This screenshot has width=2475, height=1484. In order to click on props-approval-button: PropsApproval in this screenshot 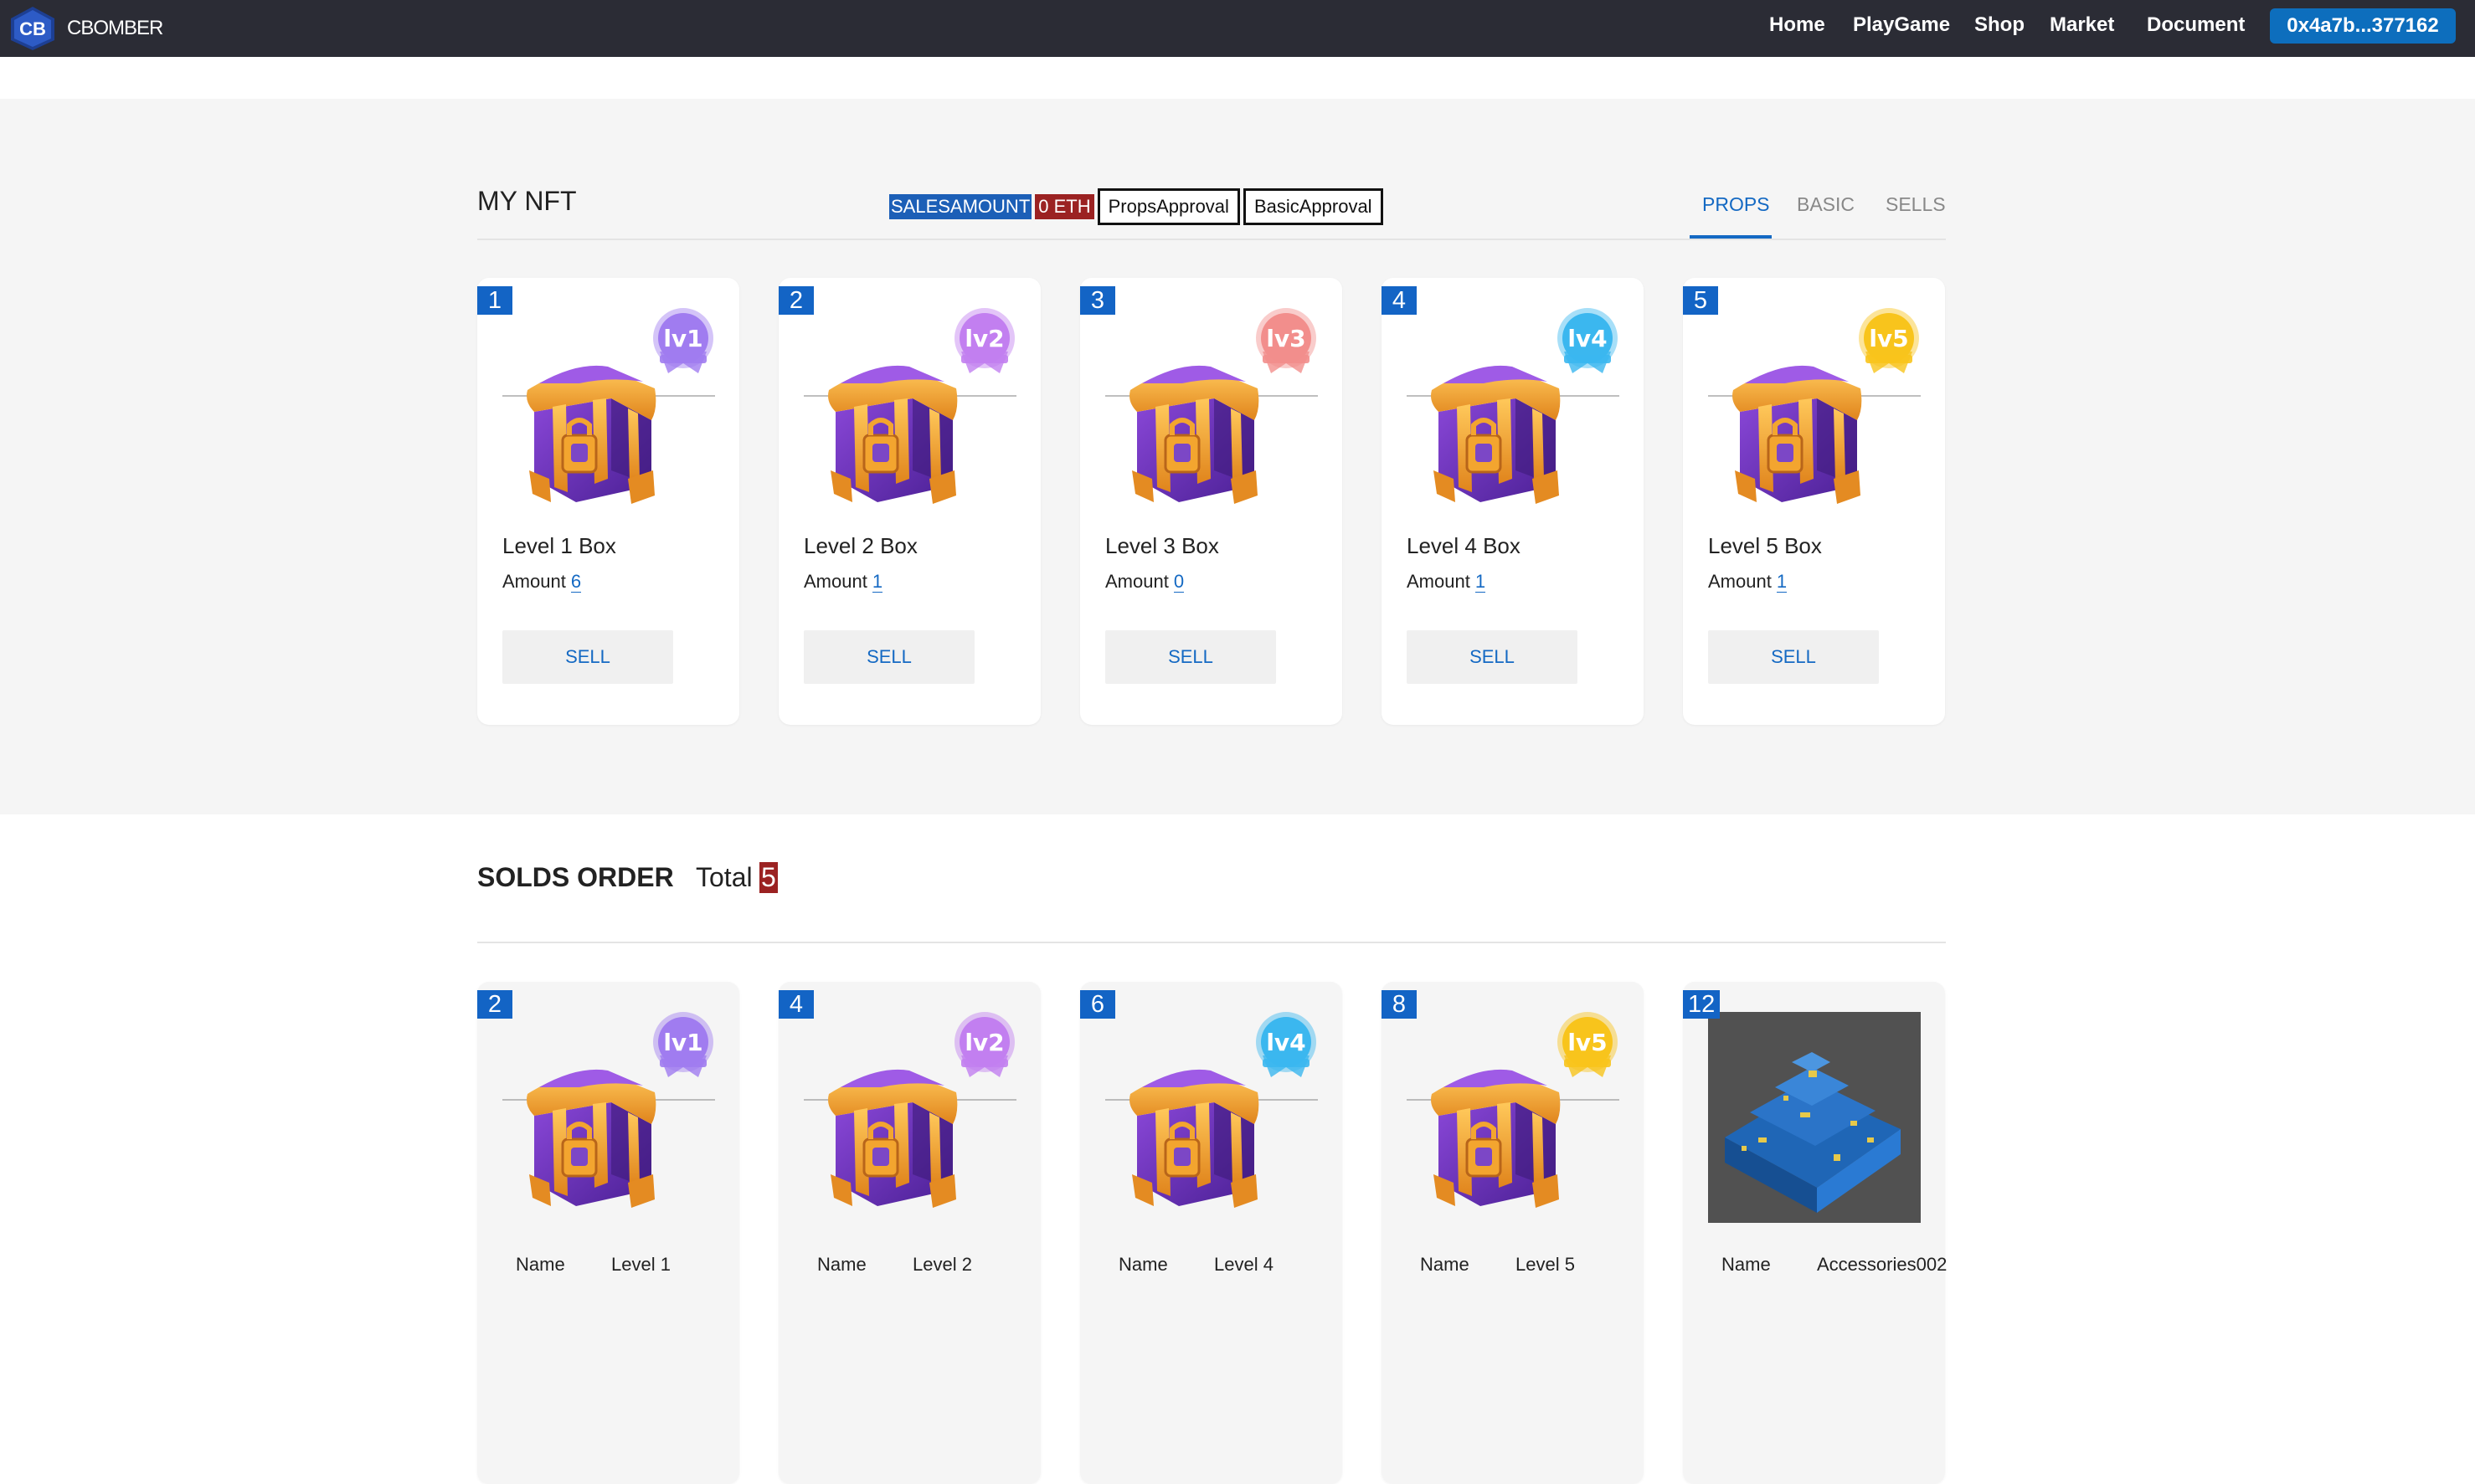, I will do `click(1168, 207)`.